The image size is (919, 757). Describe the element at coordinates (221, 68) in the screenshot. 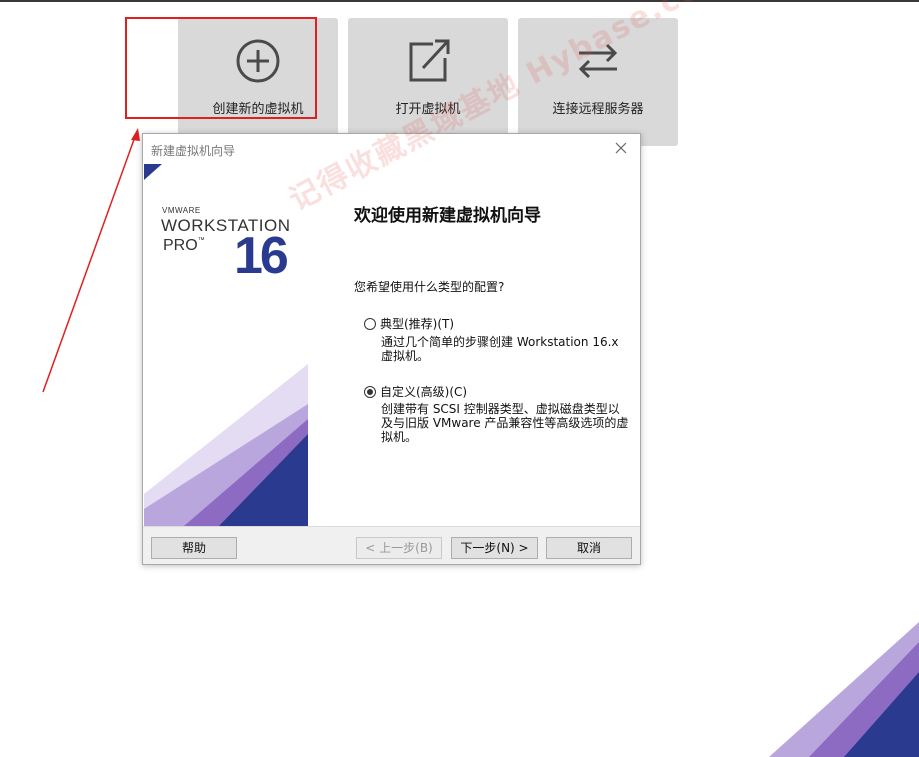

I see `highlight-box` at that location.